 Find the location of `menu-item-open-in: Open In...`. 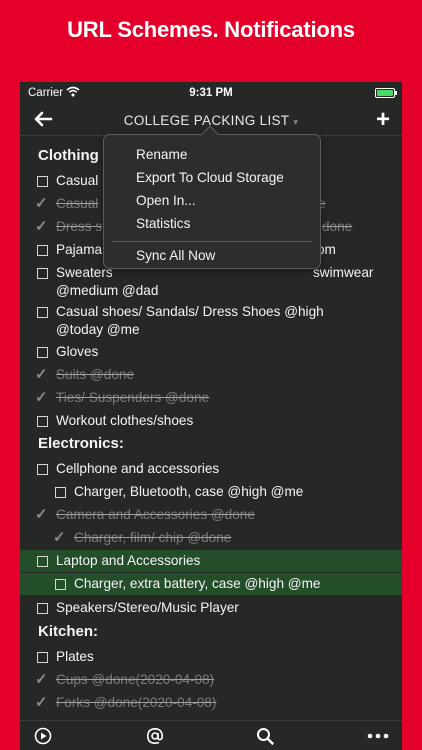

menu-item-open-in: Open In... is located at coordinates (166, 201).